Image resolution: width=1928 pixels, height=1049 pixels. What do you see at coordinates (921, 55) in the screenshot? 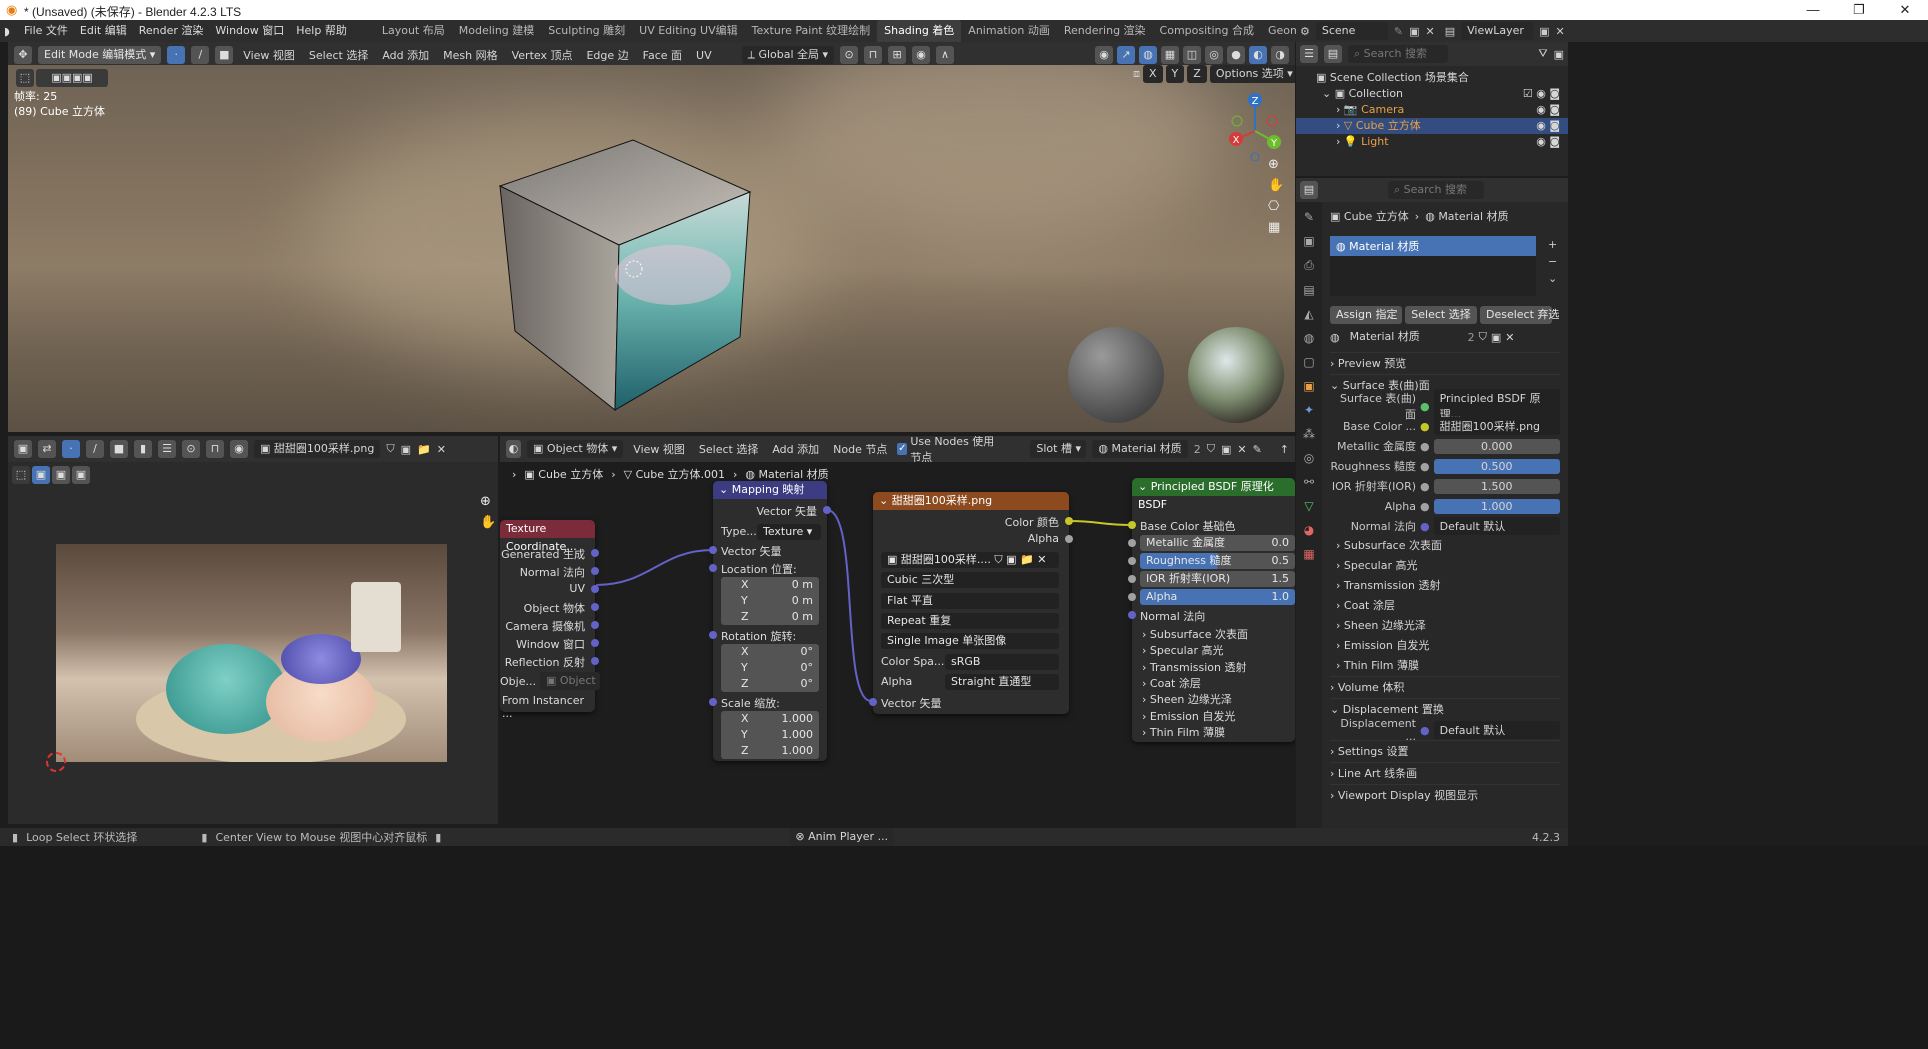
I see `proportional-edit-icon: ◉` at bounding box center [921, 55].